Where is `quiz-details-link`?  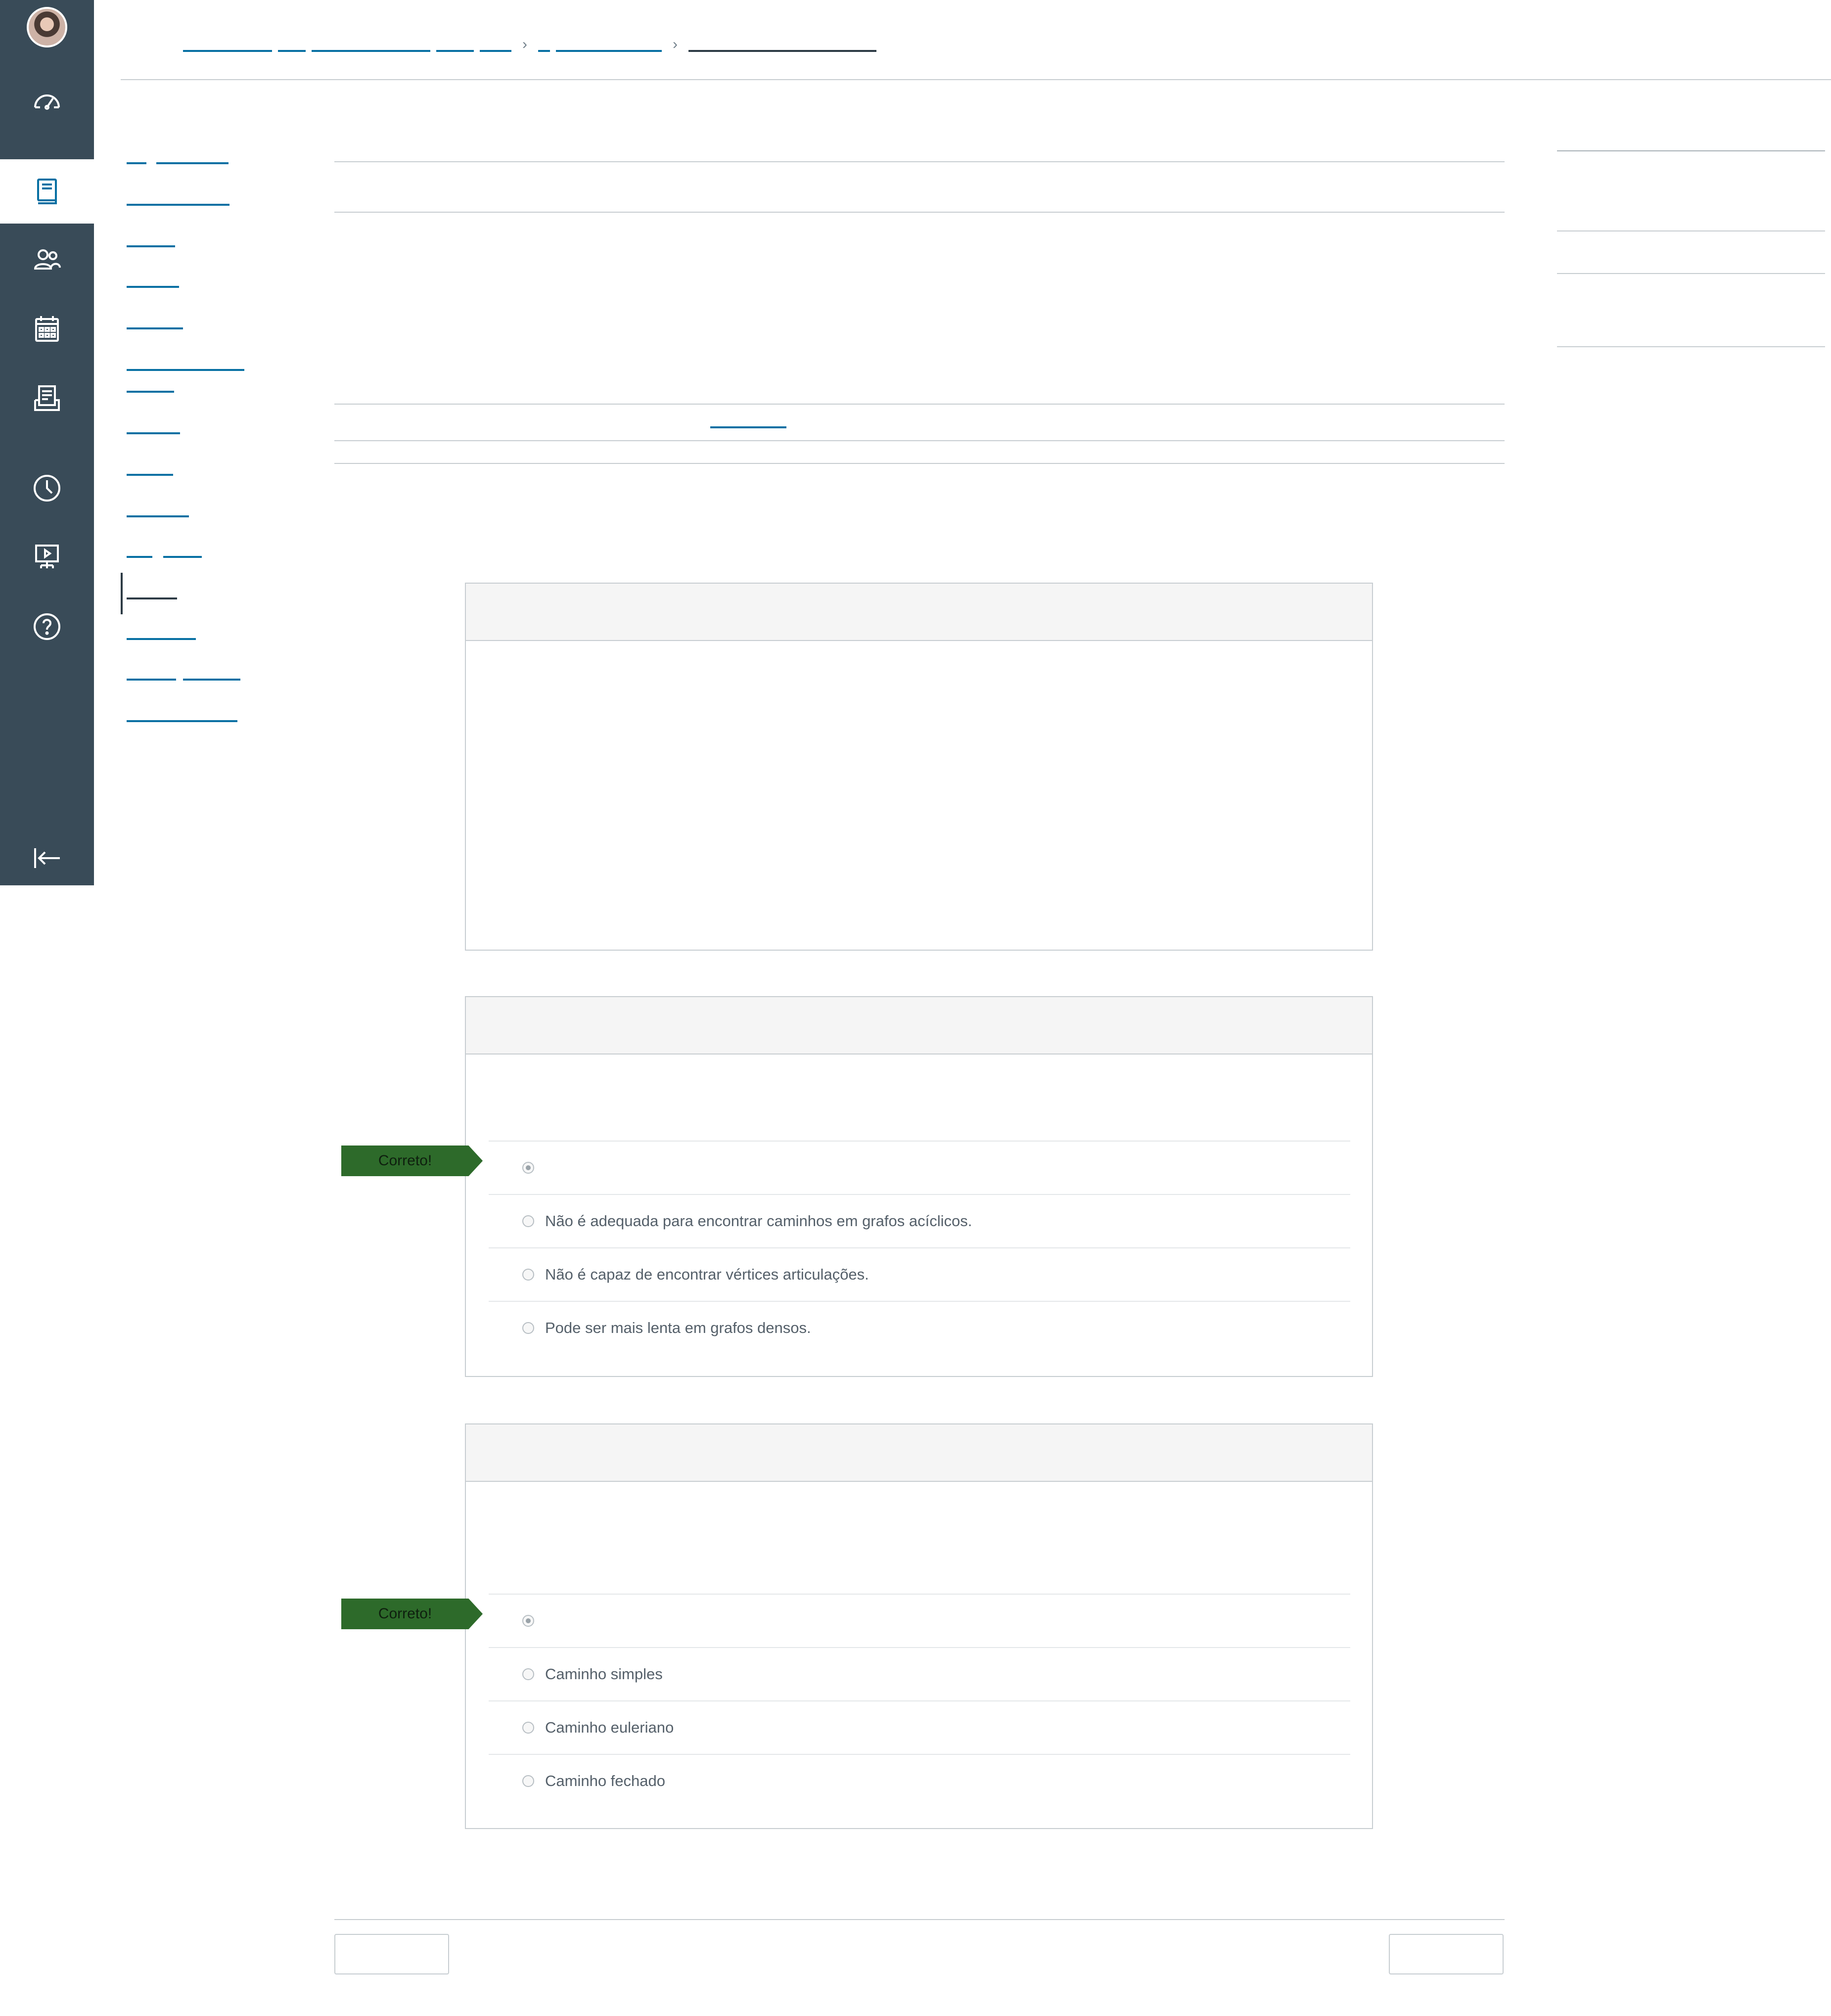 quiz-details-link is located at coordinates (748, 427).